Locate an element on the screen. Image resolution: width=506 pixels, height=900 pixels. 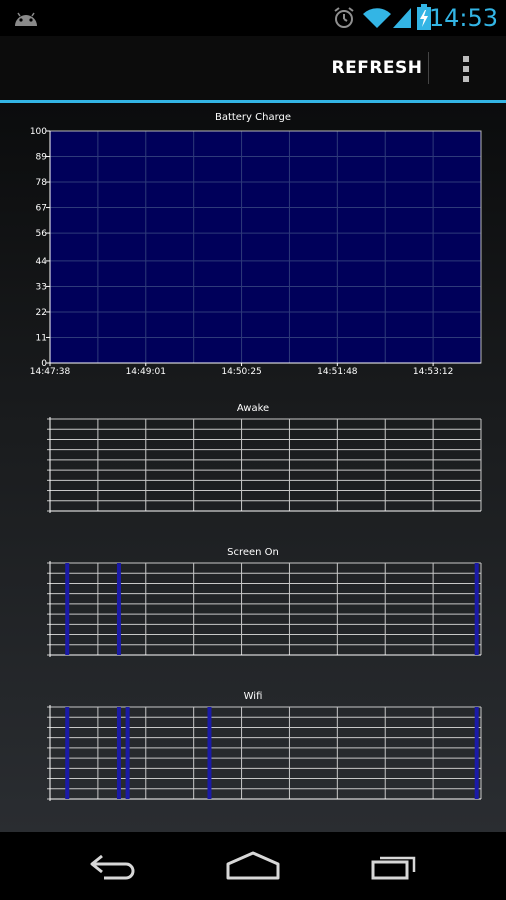
back-button is located at coordinates (112, 866).